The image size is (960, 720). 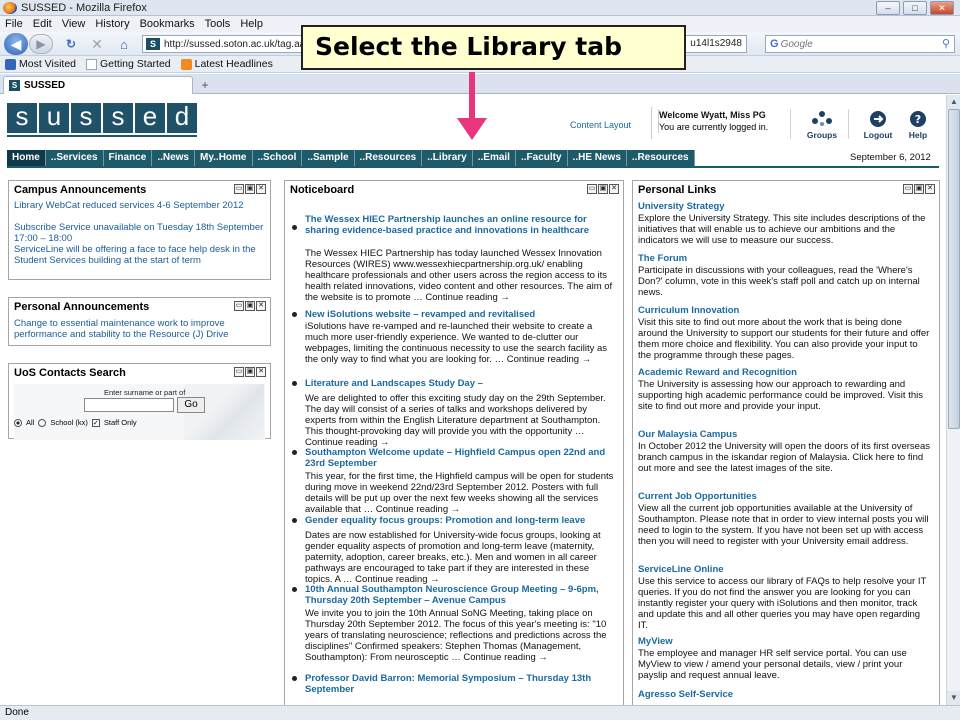 What do you see at coordinates (240, 44) in the screenshot?
I see `url-text: http://sussed.soton.ac.uk/tag.aaa4` at bounding box center [240, 44].